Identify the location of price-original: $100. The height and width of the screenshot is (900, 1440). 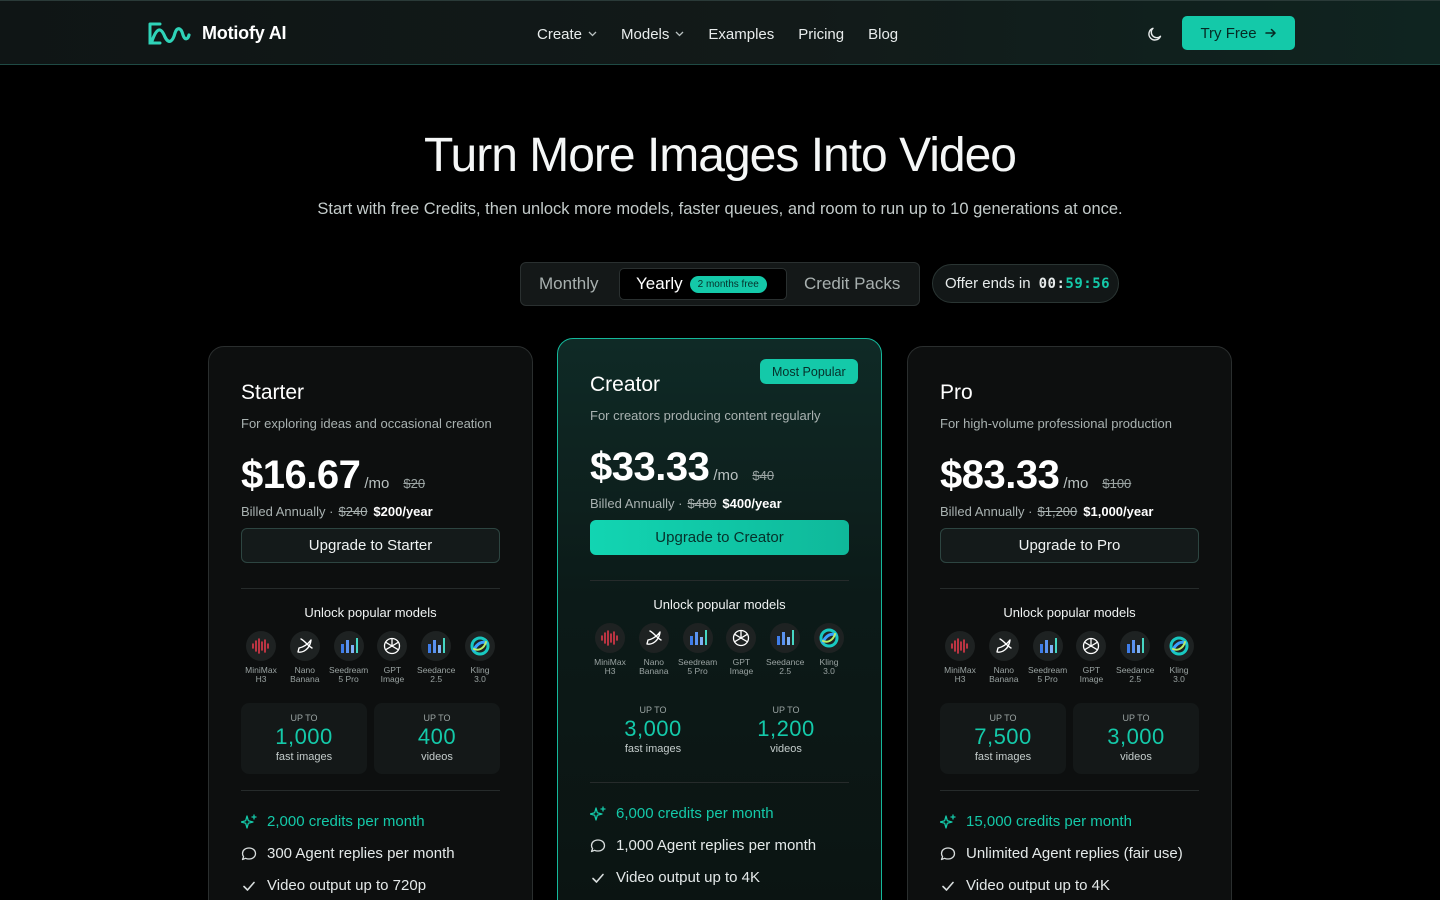
(1117, 483).